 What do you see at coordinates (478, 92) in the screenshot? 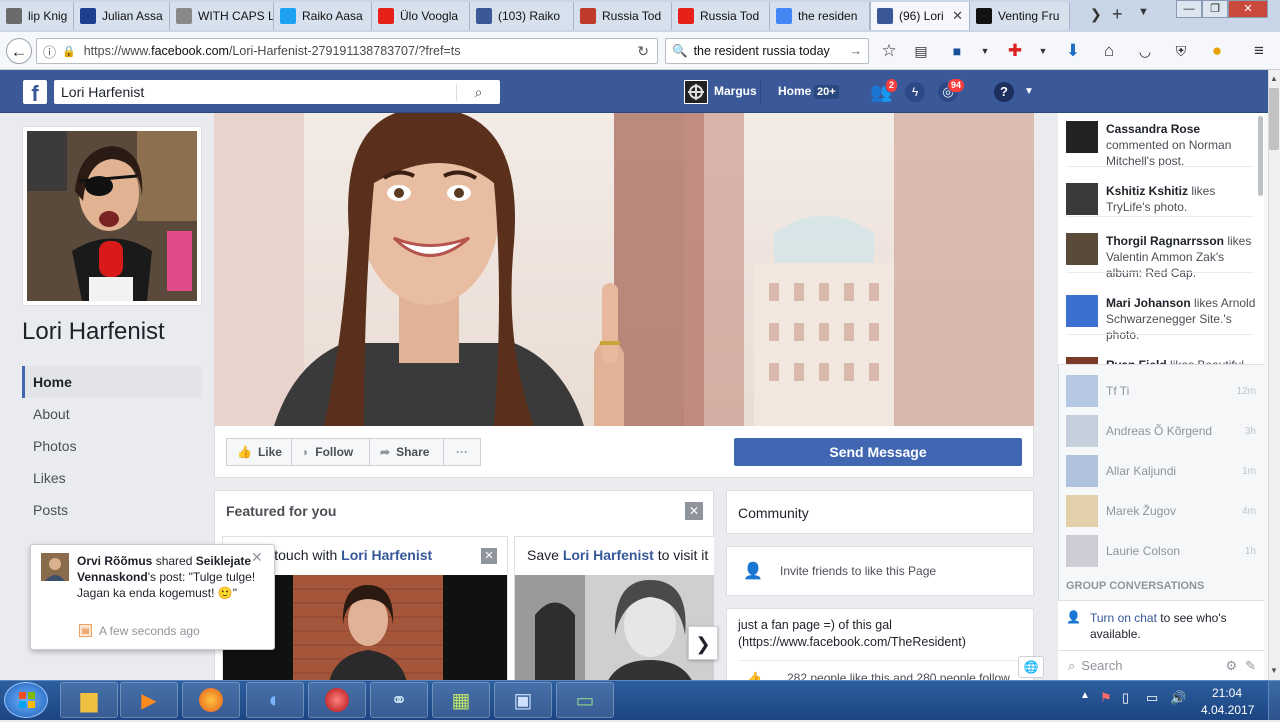
I see `facebook-search-icon: ⌕` at bounding box center [478, 92].